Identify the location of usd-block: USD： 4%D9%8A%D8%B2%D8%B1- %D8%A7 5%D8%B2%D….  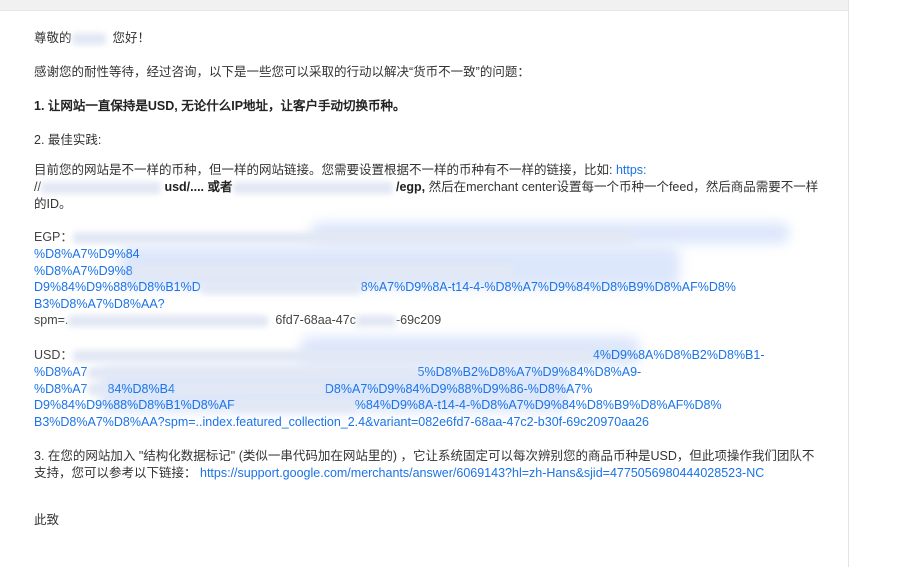
(429, 388).